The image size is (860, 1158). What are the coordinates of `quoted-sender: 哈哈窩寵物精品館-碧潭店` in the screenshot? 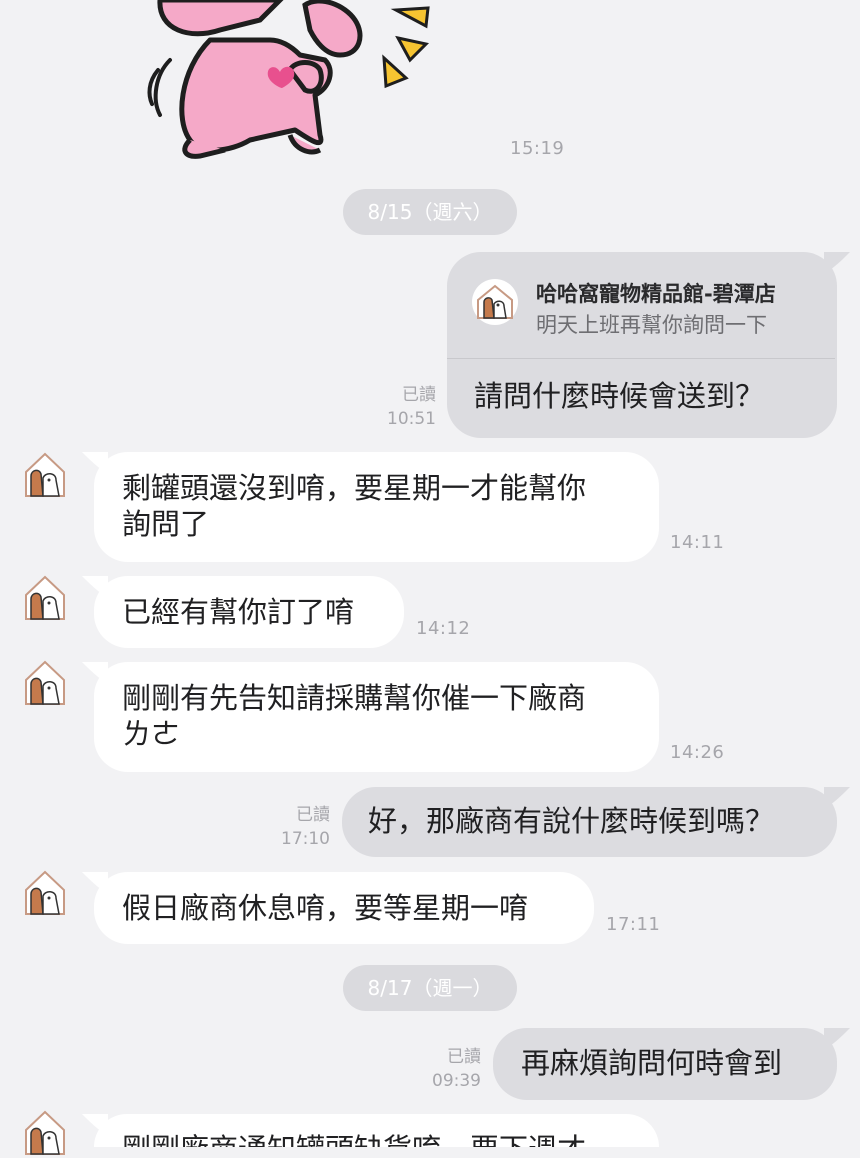 It's located at (656, 294).